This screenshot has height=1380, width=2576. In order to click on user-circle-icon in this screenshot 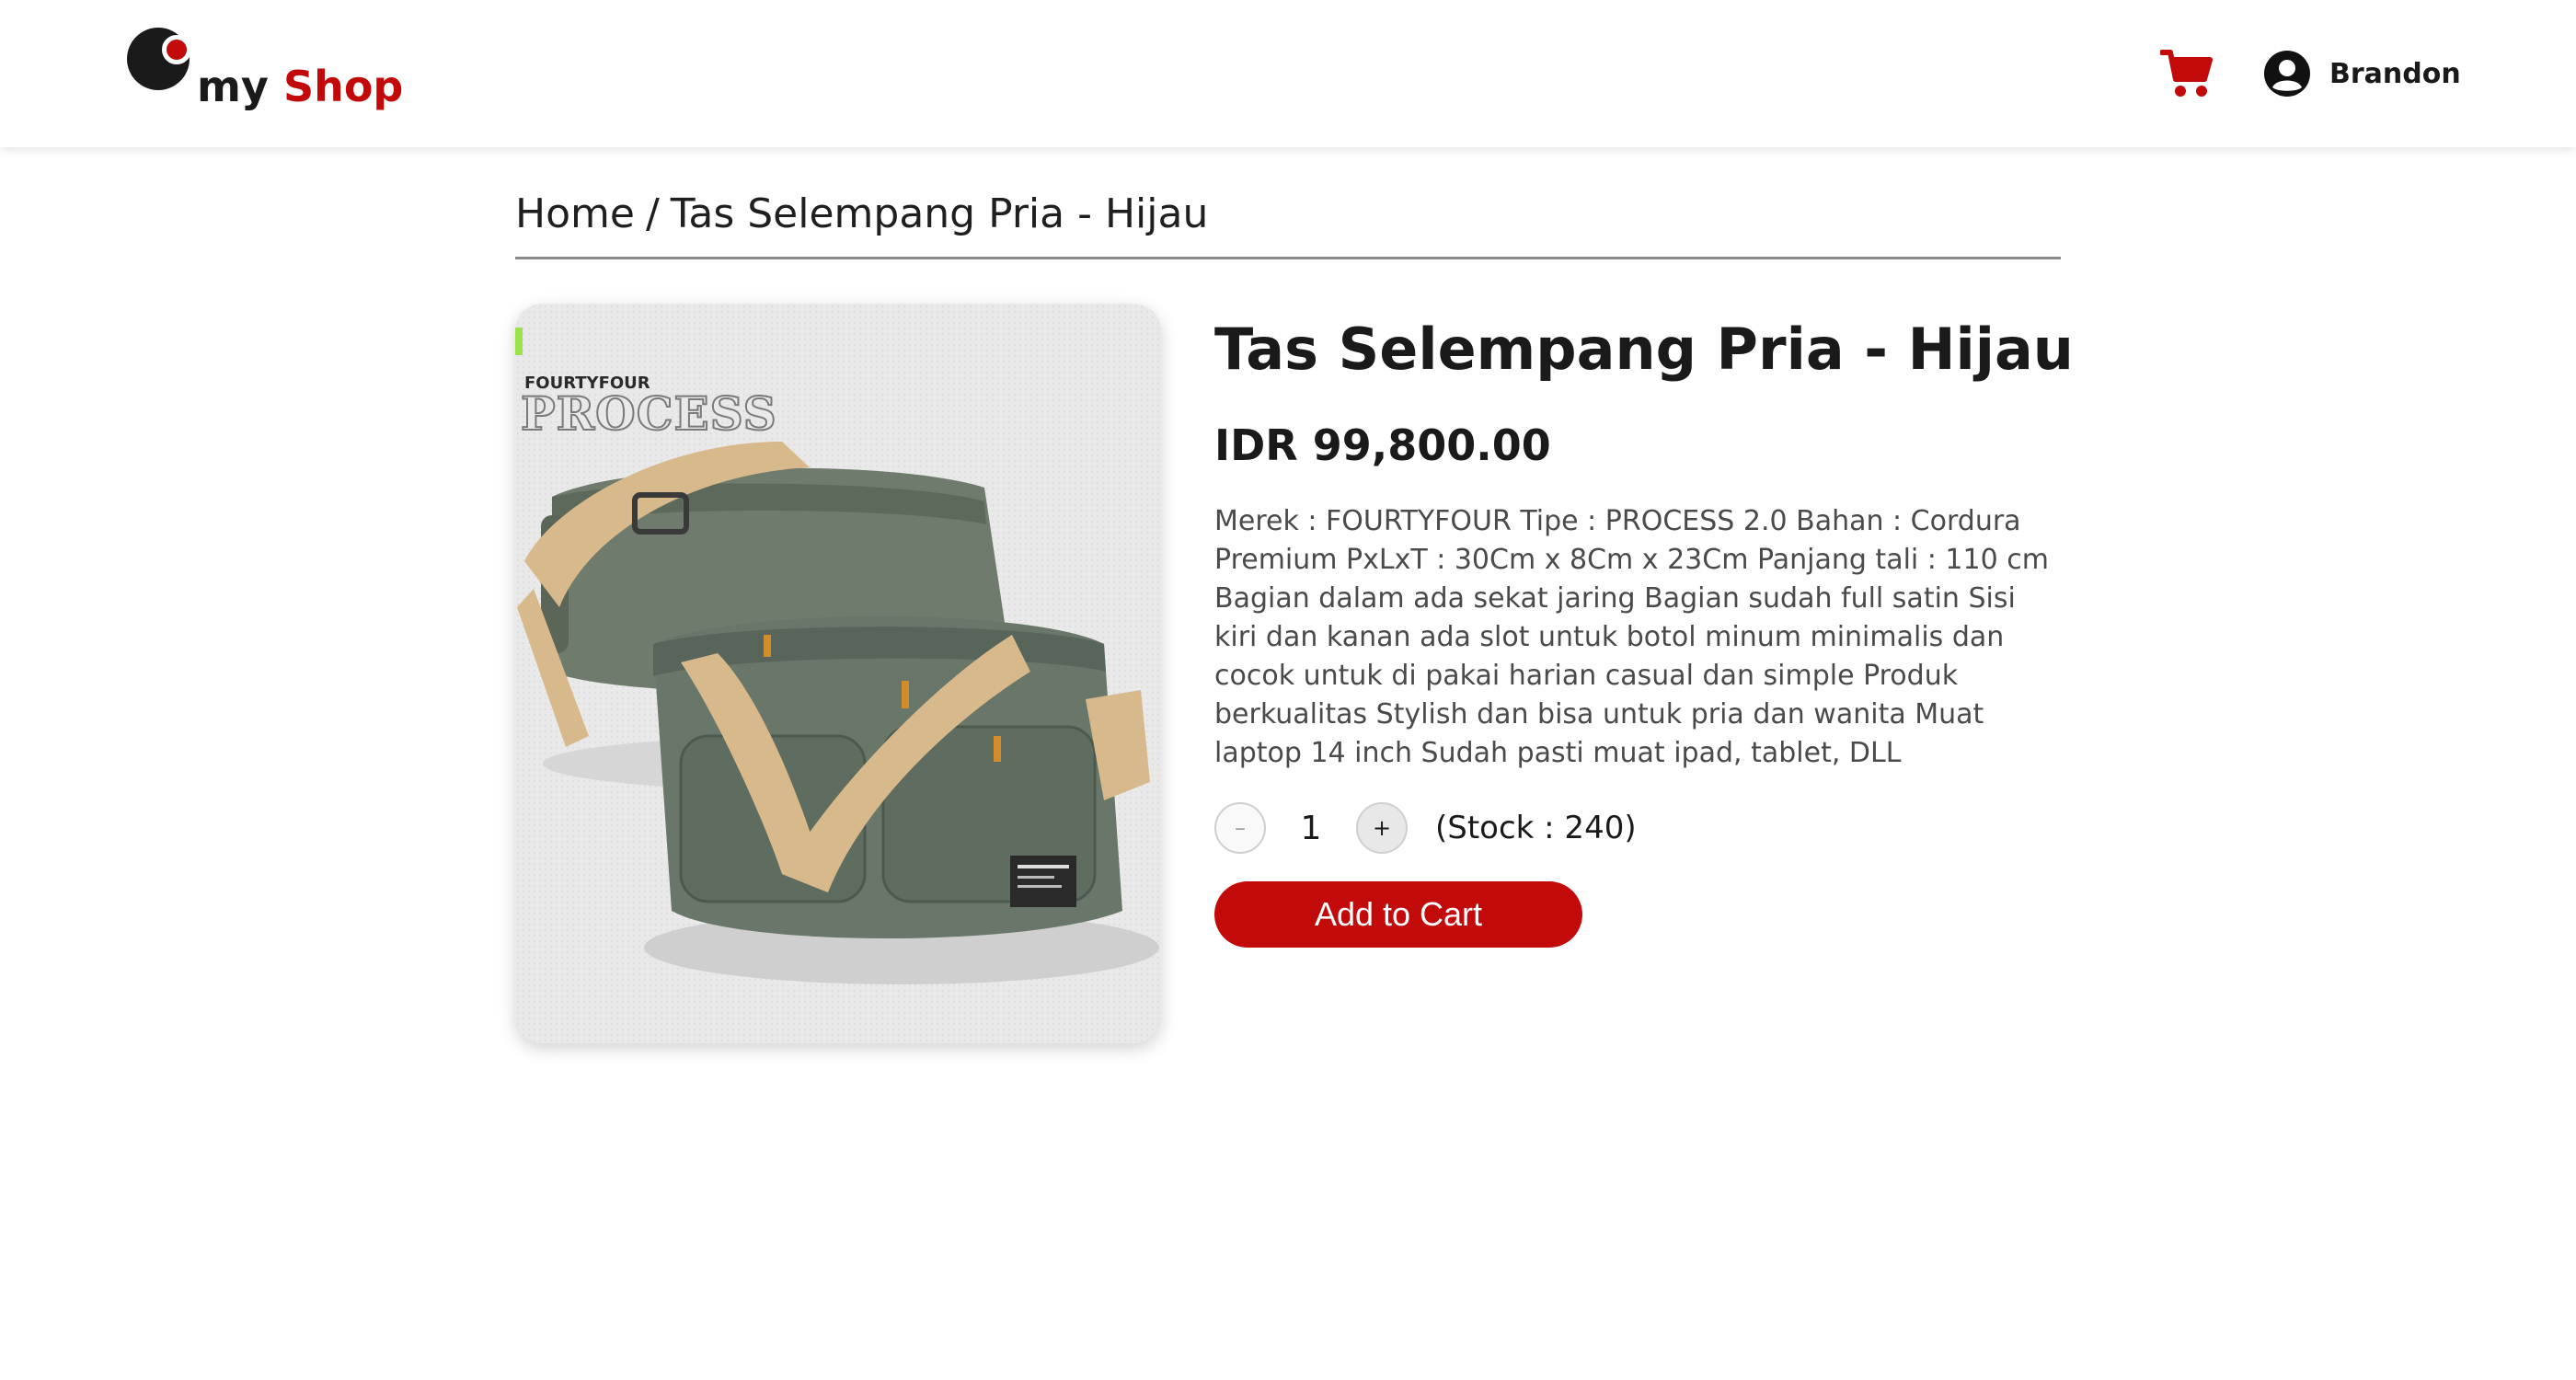, I will do `click(2287, 74)`.